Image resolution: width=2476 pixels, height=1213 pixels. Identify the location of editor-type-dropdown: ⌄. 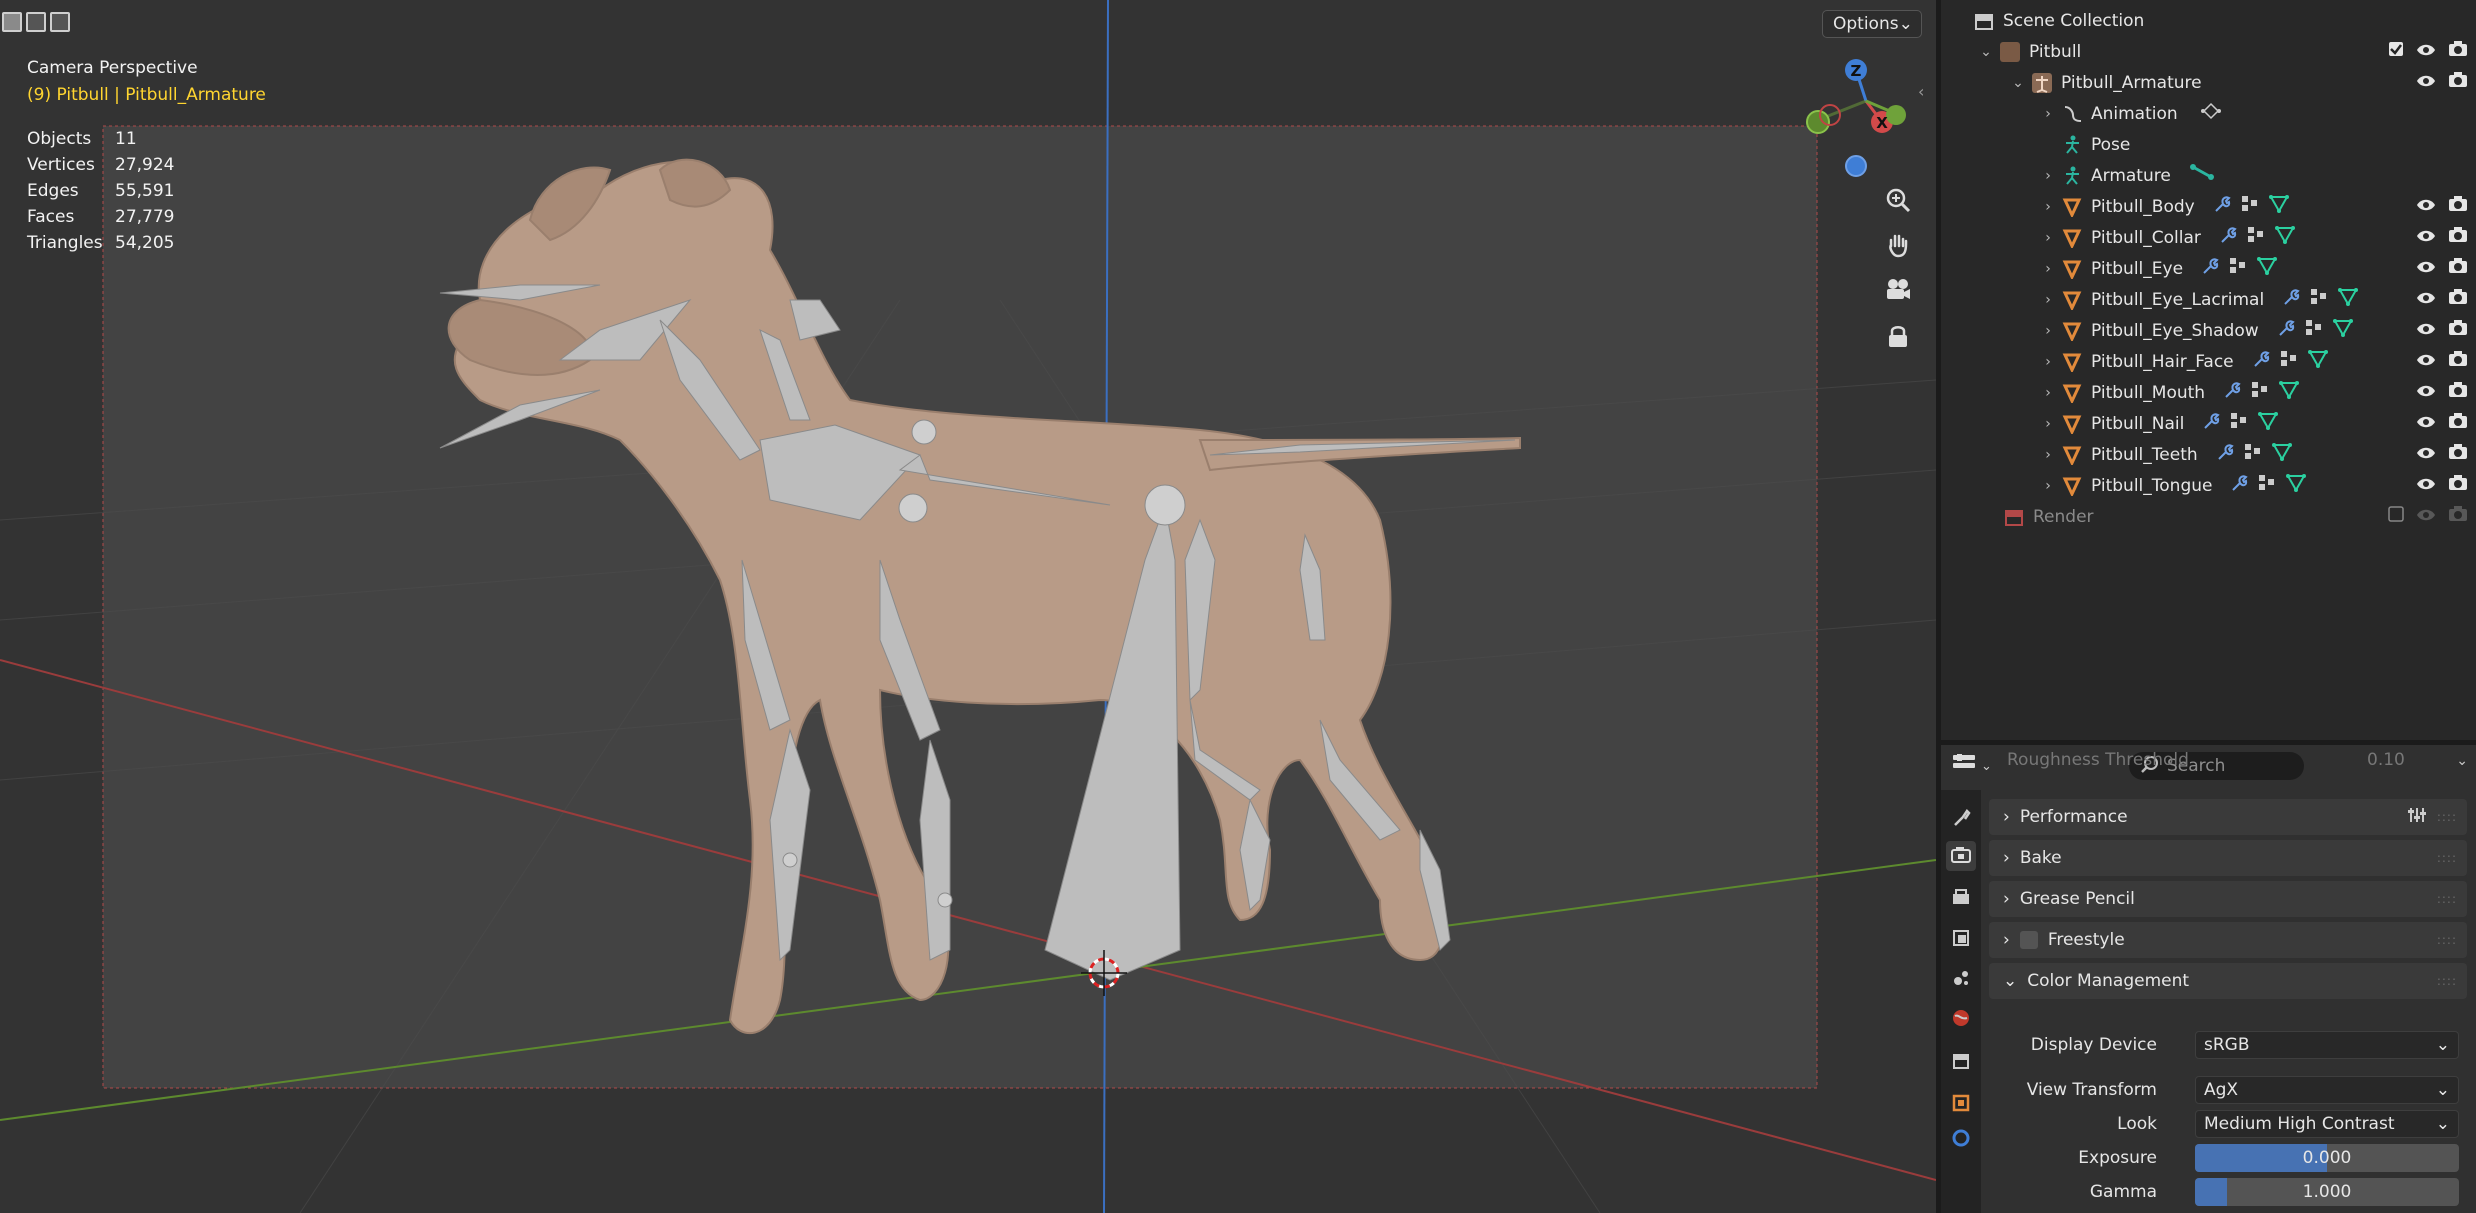
(1971, 766).